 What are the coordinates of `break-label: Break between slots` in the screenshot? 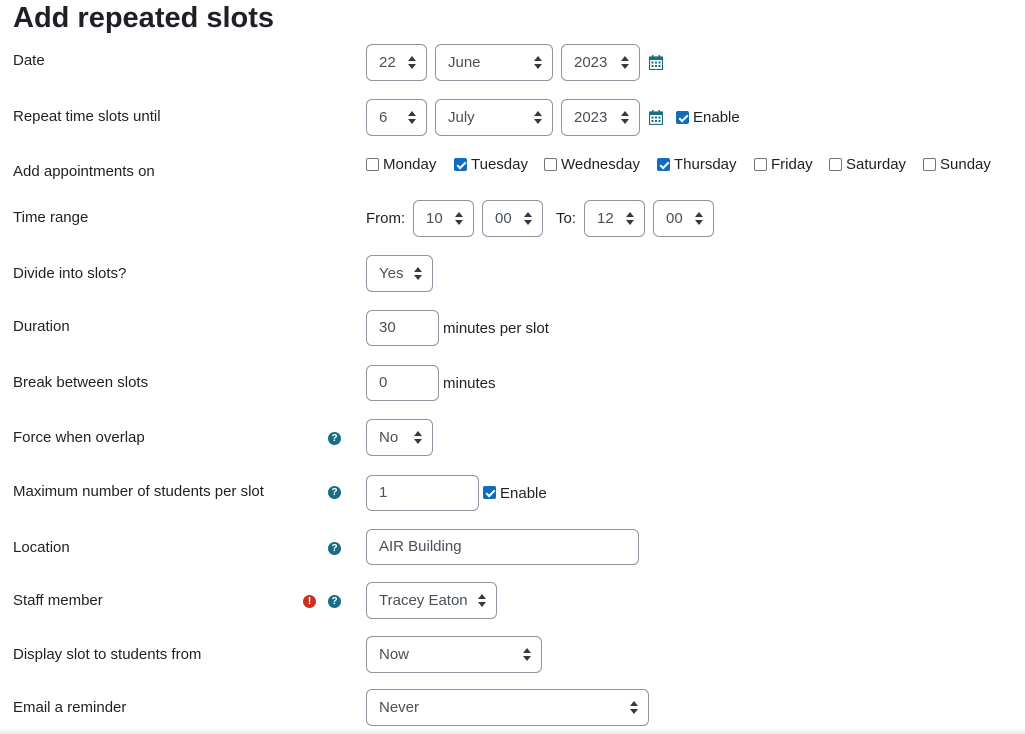 It's located at (81, 382).